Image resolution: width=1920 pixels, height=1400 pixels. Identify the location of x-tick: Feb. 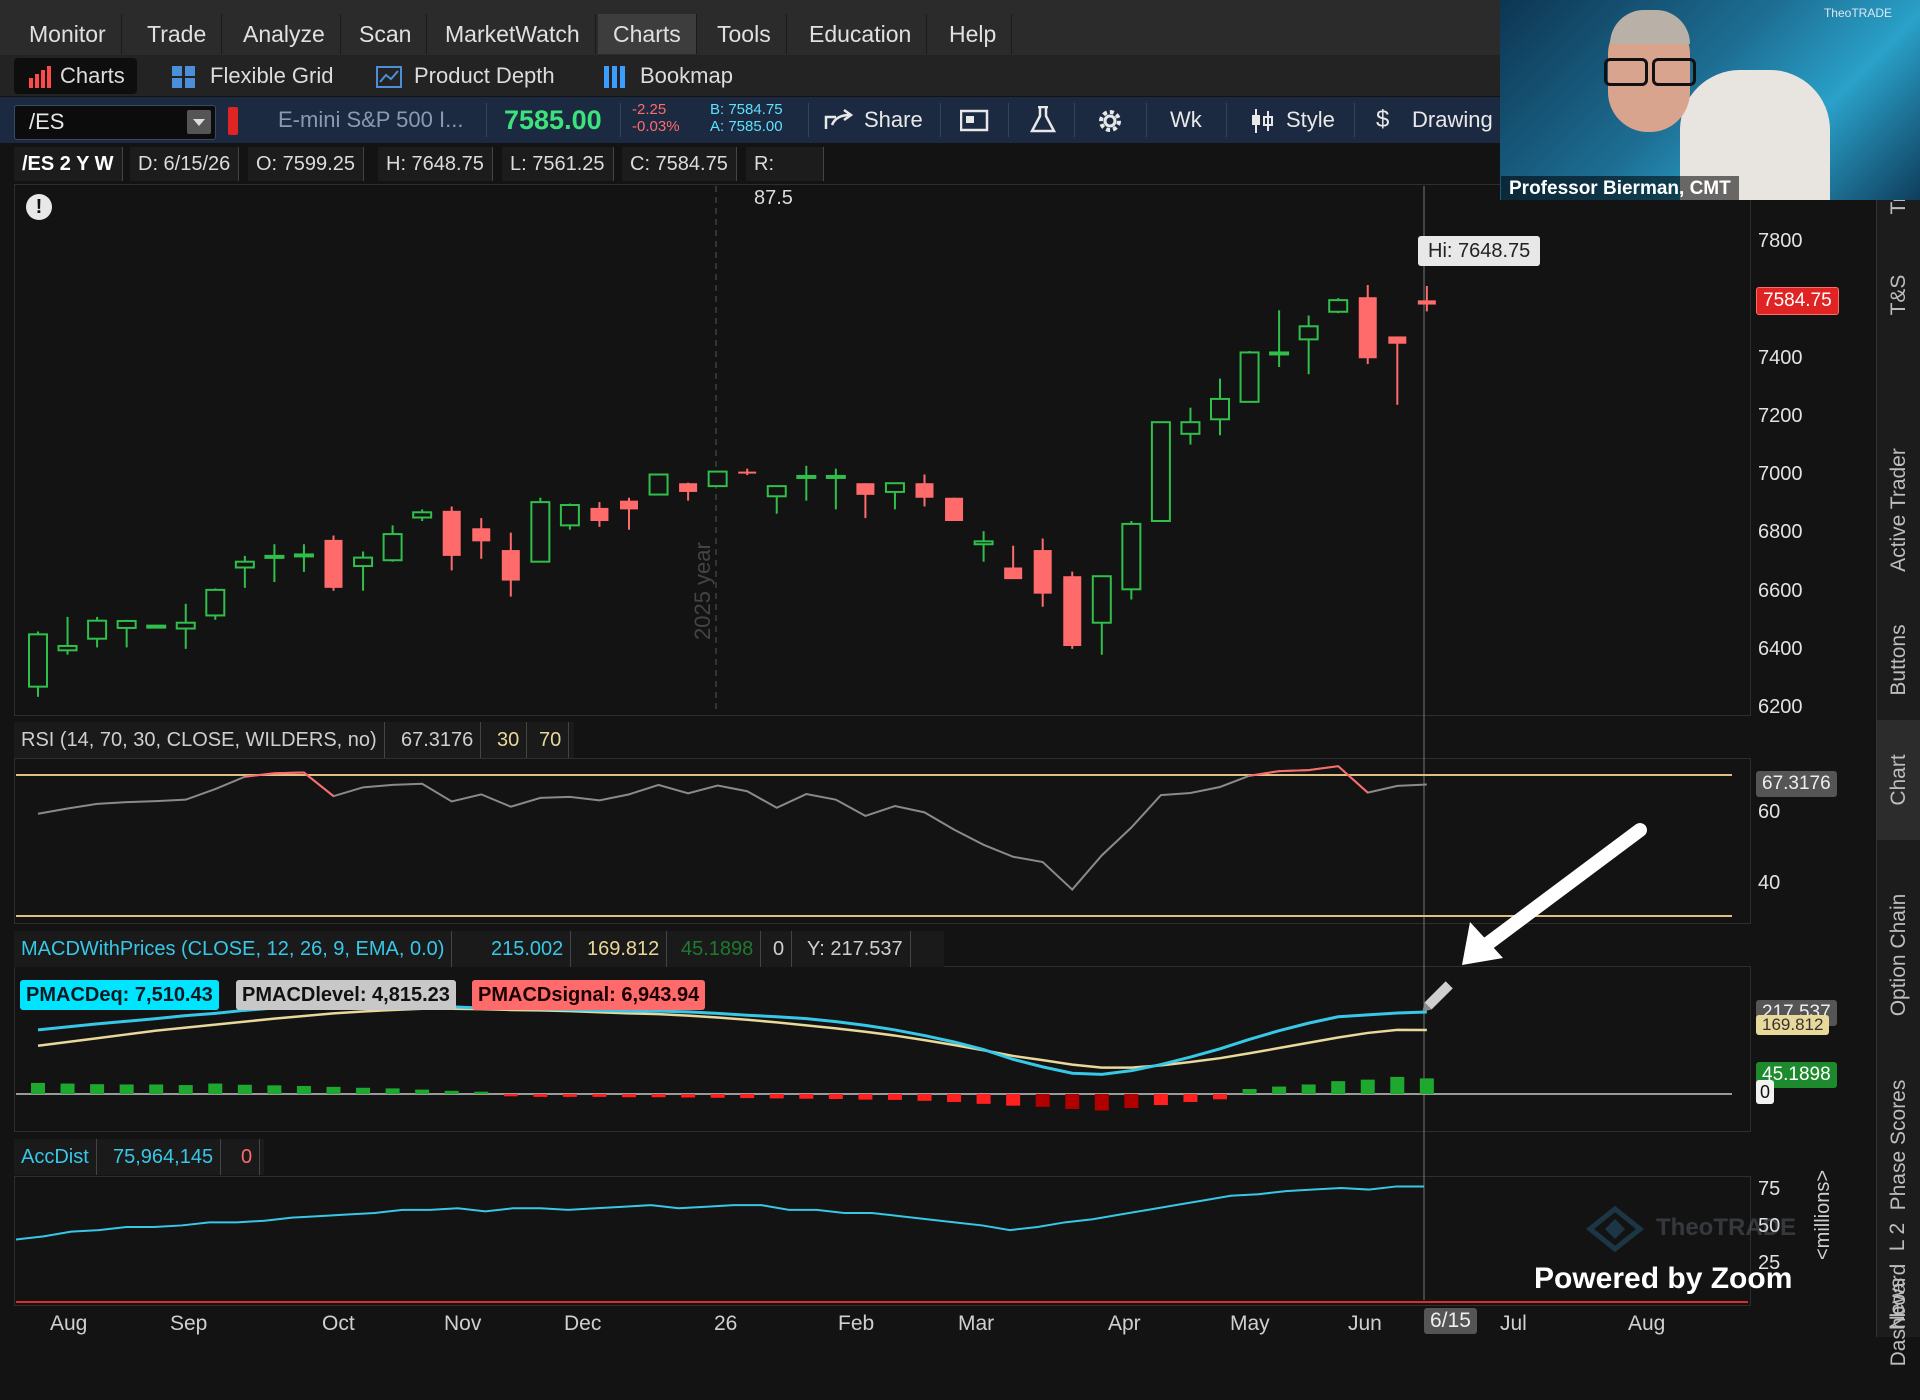
(856, 1323).